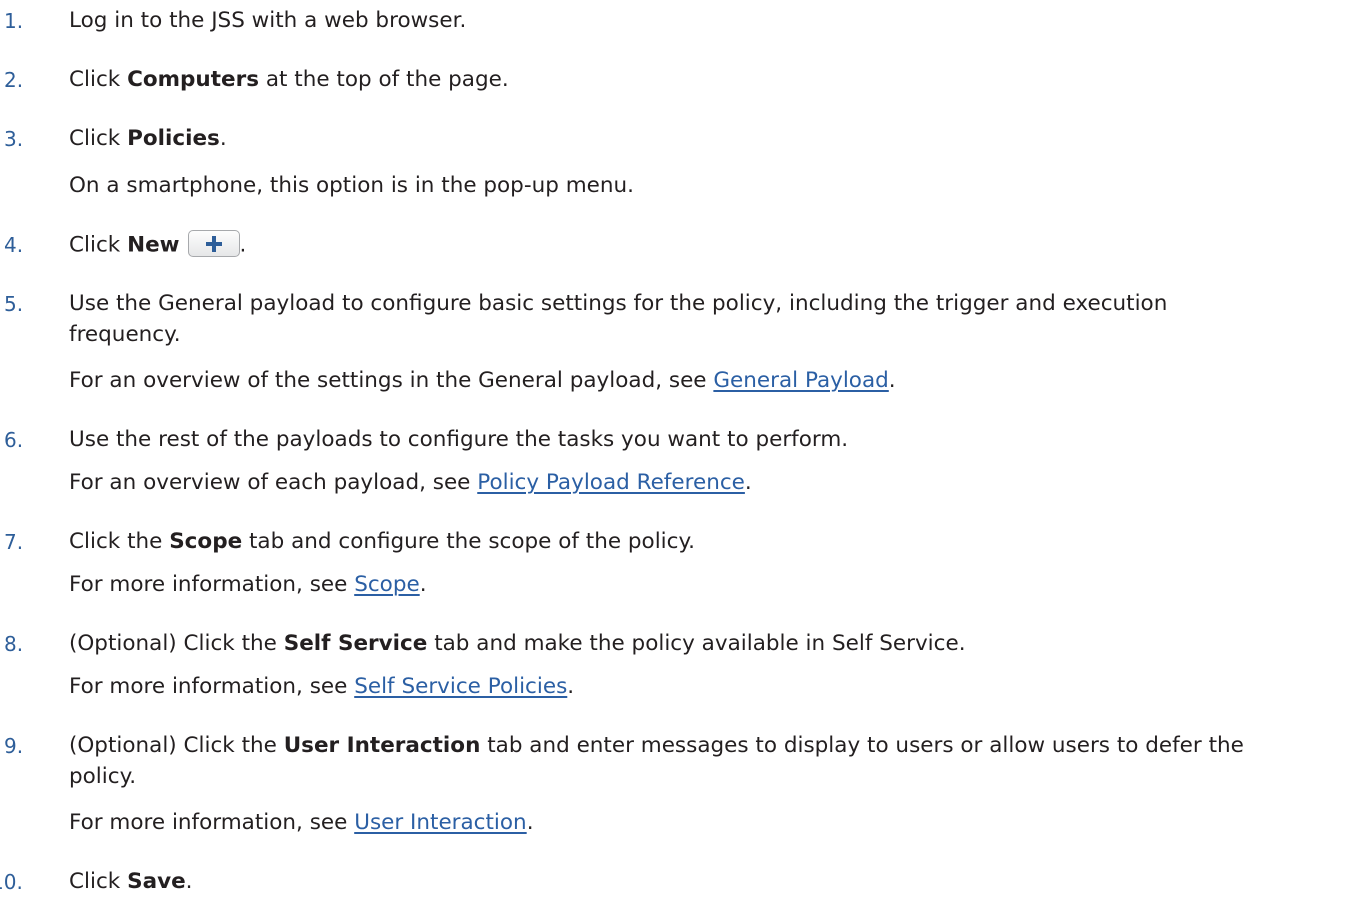  I want to click on step-number: 10., so click(11, 882).